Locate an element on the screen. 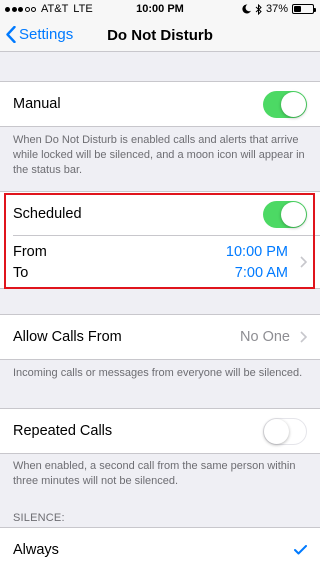  status-right: 37% is located at coordinates (279, 9).